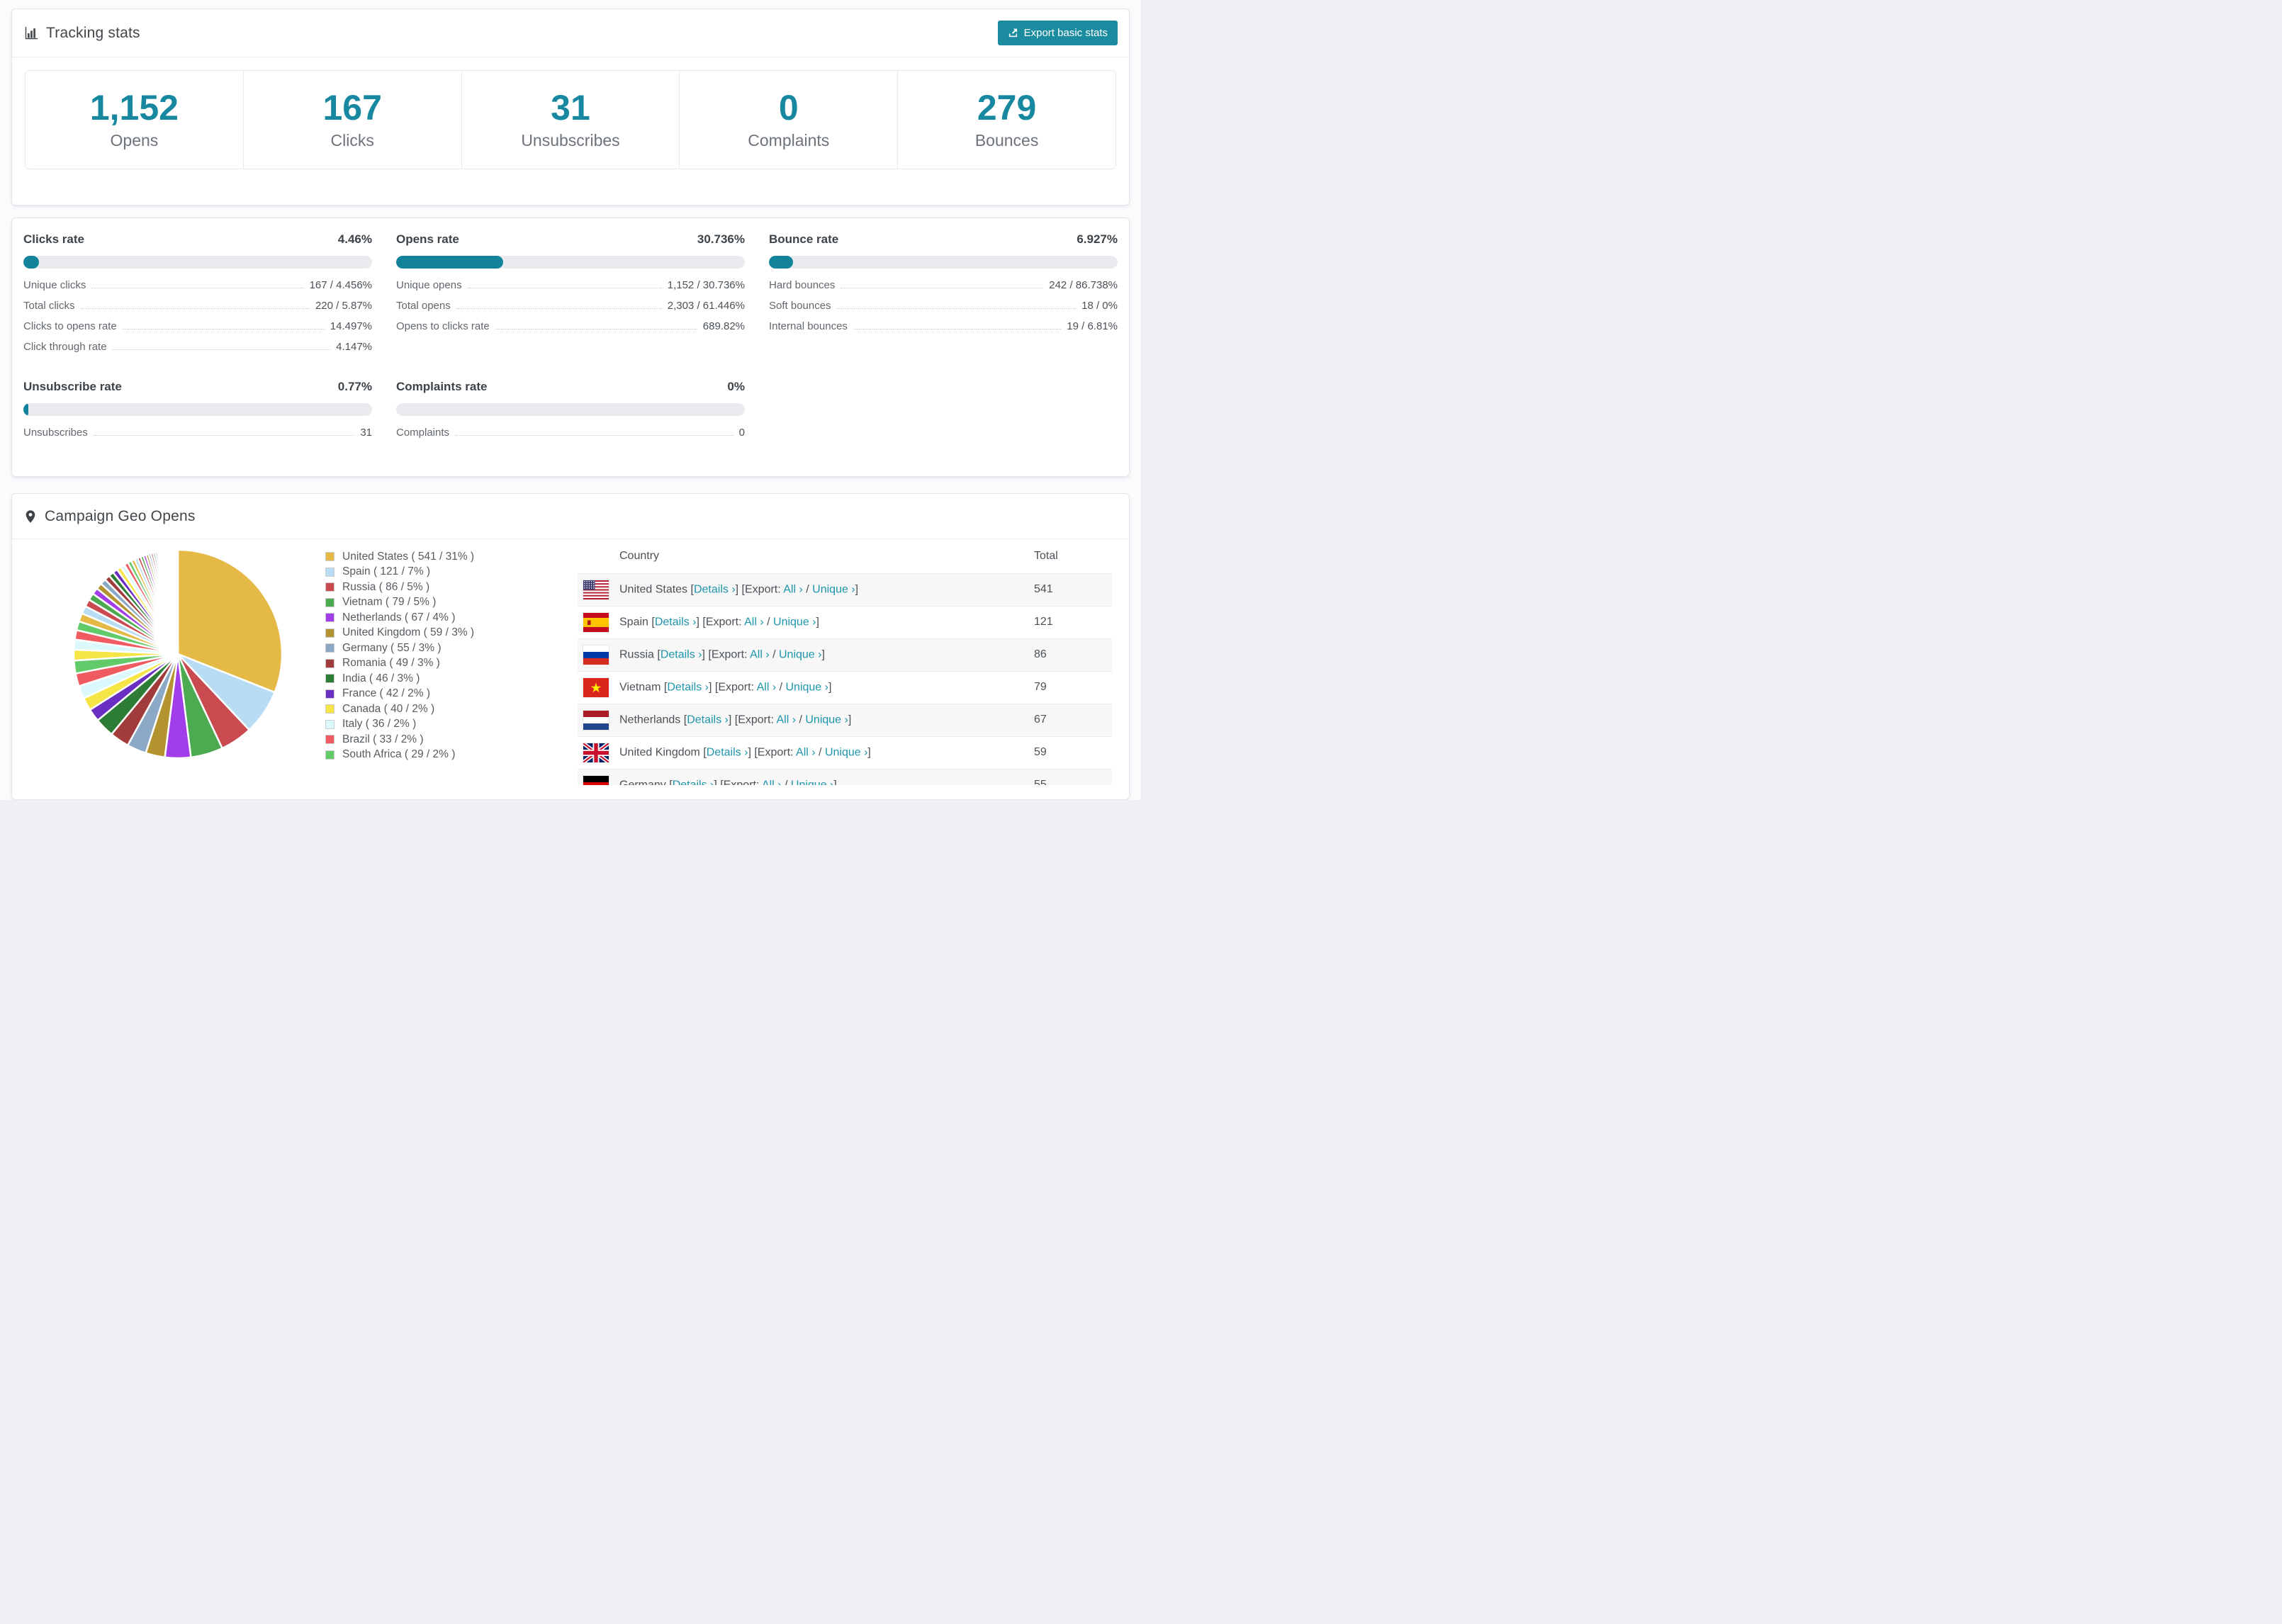 This screenshot has height=1624, width=2282. I want to click on rate-detail-row: Unique clicks 167 / 4.456%, so click(197, 285).